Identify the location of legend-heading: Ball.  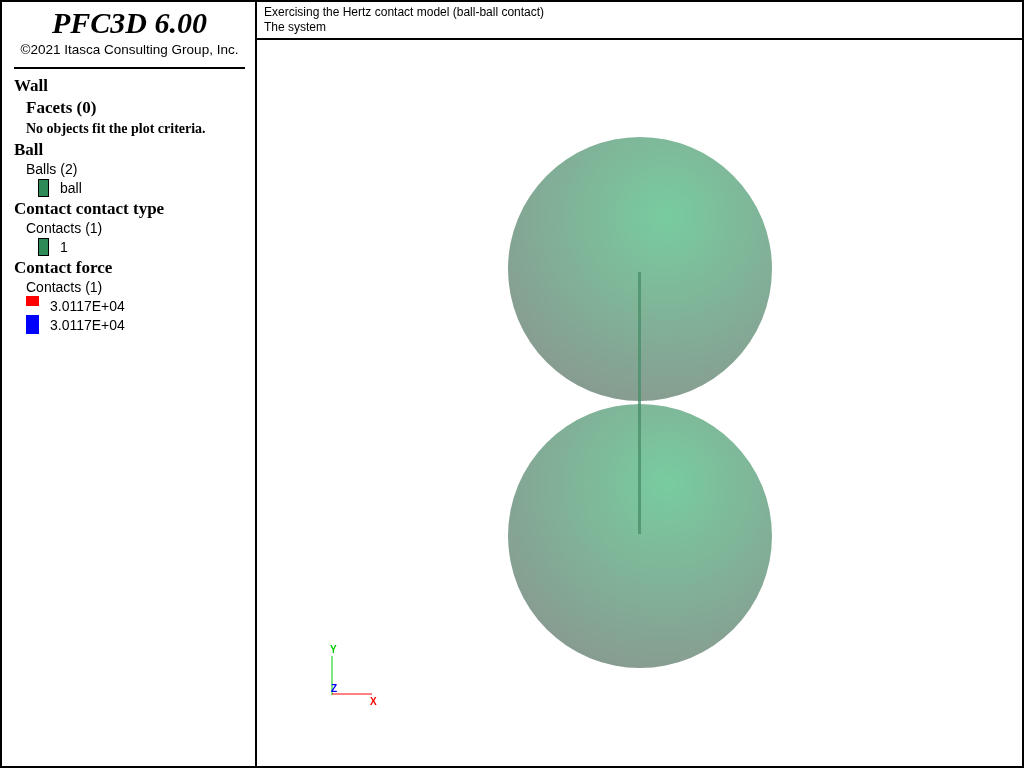
(29, 149).